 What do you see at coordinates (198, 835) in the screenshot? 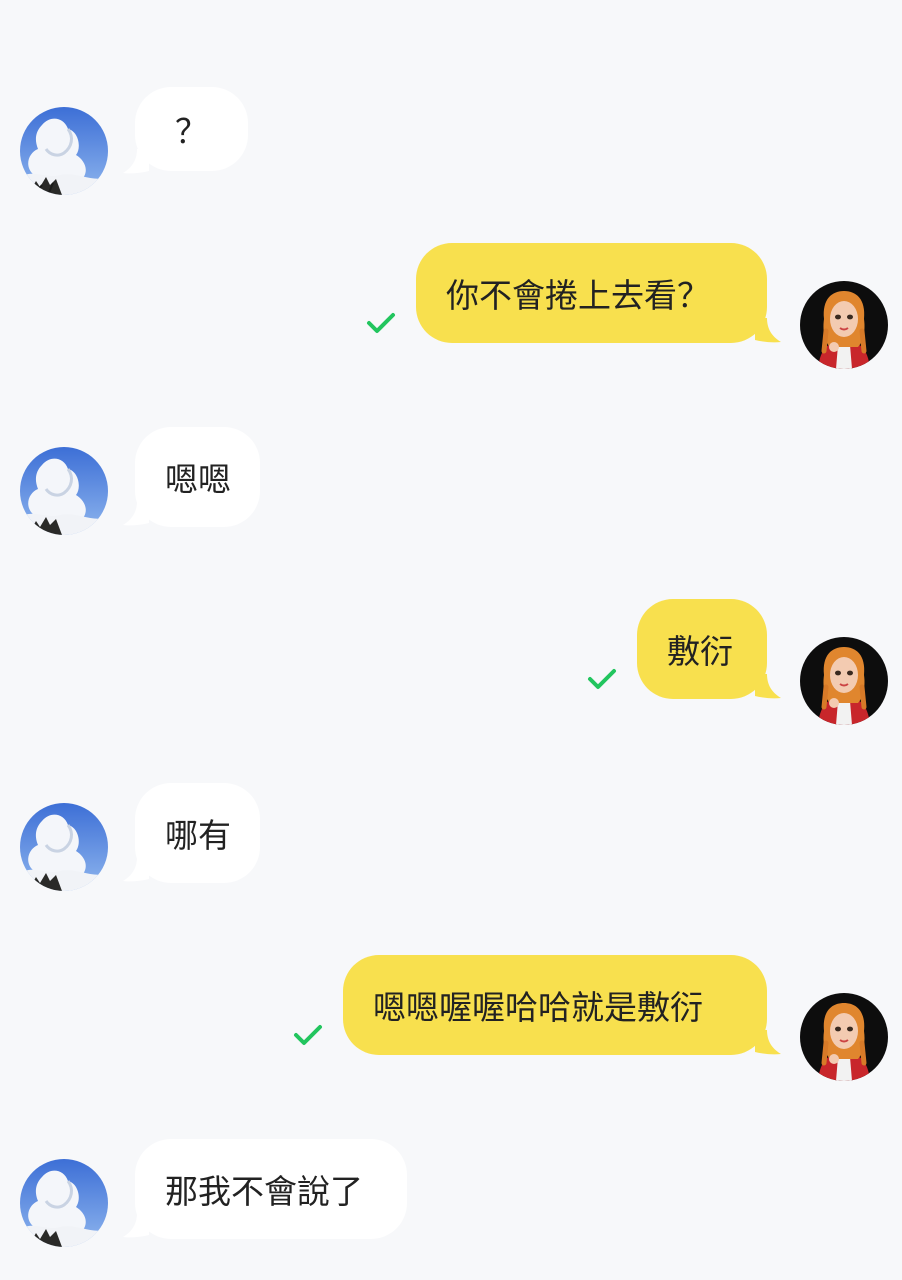
I see `message-text: 哪有` at bounding box center [198, 835].